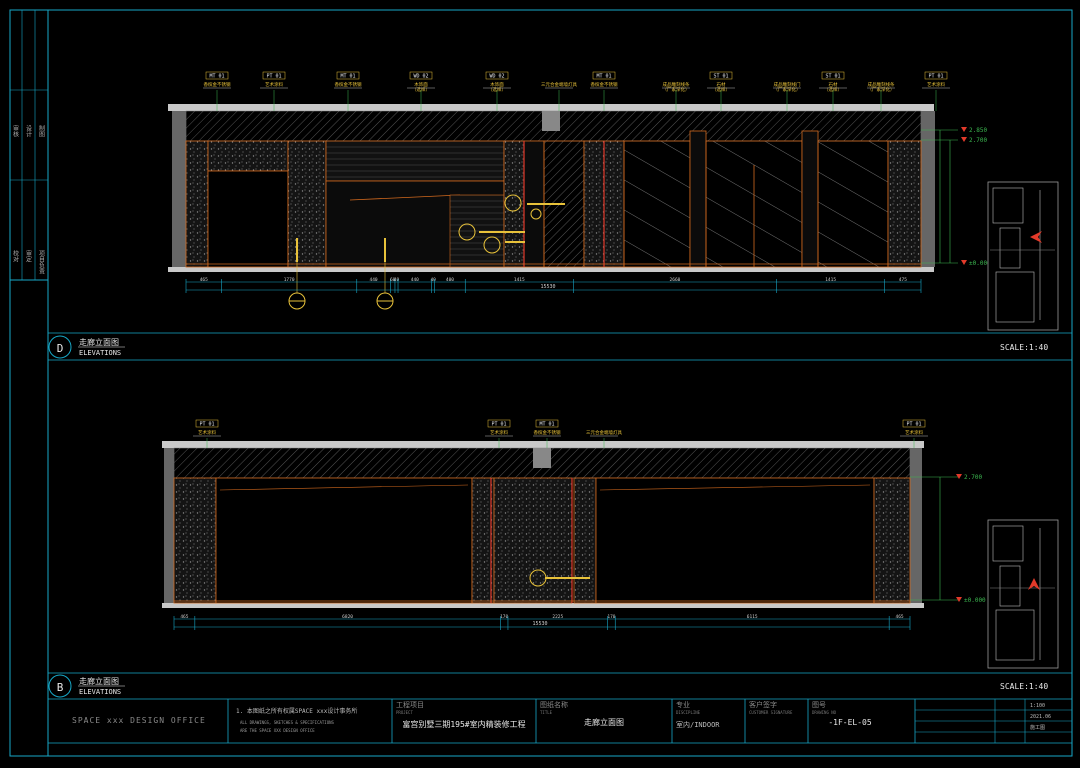 The height and width of the screenshot is (768, 1080). What do you see at coordinates (41, 131) in the screenshot?
I see `strip-label: 制图` at bounding box center [41, 131].